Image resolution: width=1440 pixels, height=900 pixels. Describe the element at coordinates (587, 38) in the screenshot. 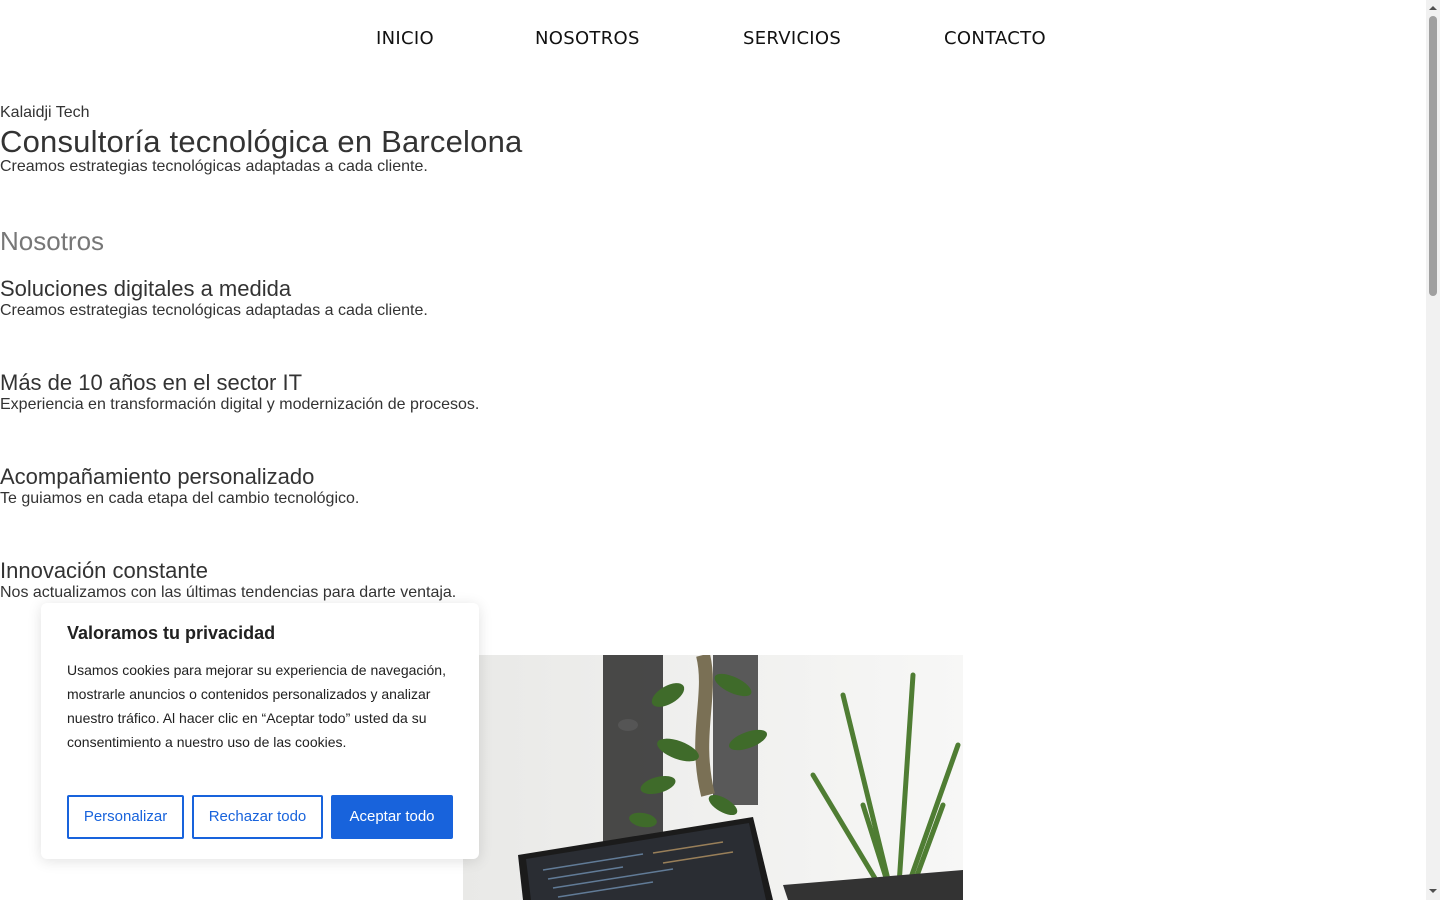

I see `nav-link-nosotros: NOSOTROS` at that location.